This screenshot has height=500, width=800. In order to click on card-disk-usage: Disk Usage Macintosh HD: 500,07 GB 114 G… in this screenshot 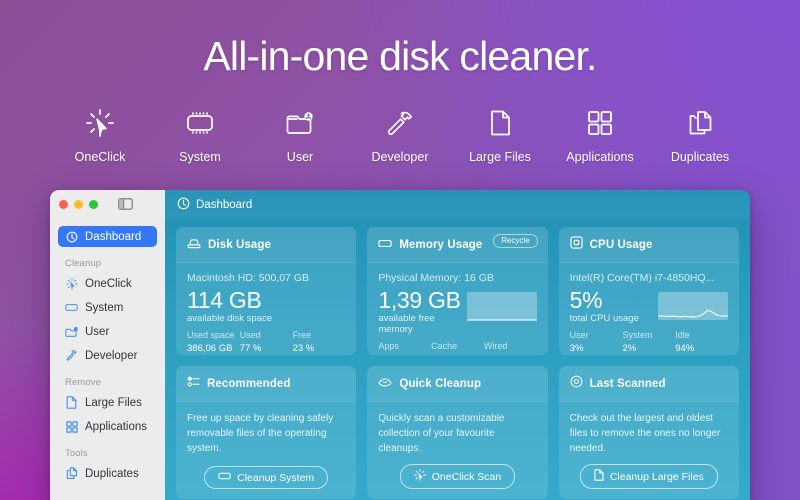, I will do `click(266, 291)`.